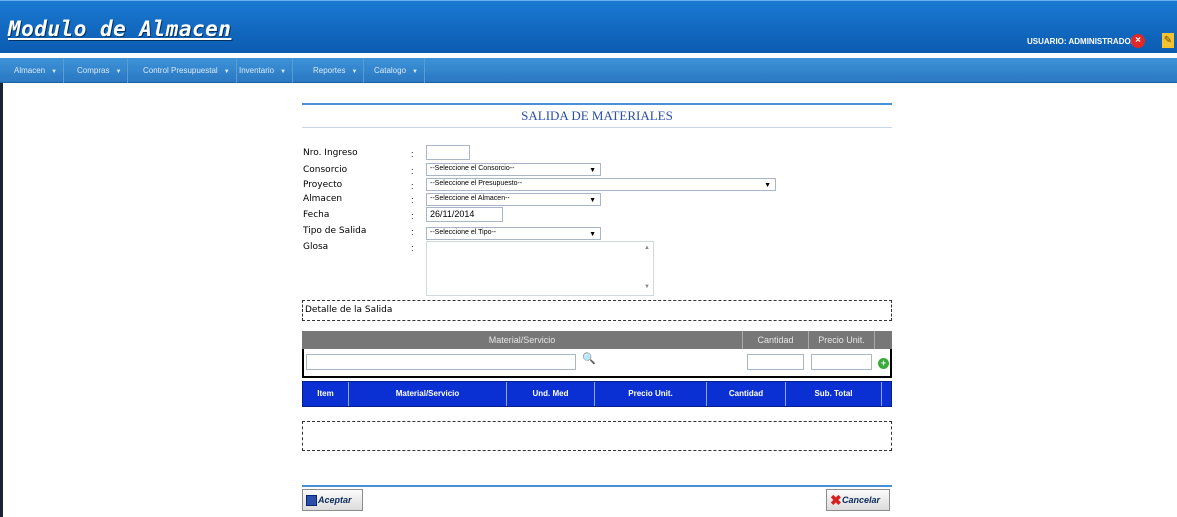  Describe the element at coordinates (316, 215) in the screenshot. I see `fecha-label: Fecha` at that location.